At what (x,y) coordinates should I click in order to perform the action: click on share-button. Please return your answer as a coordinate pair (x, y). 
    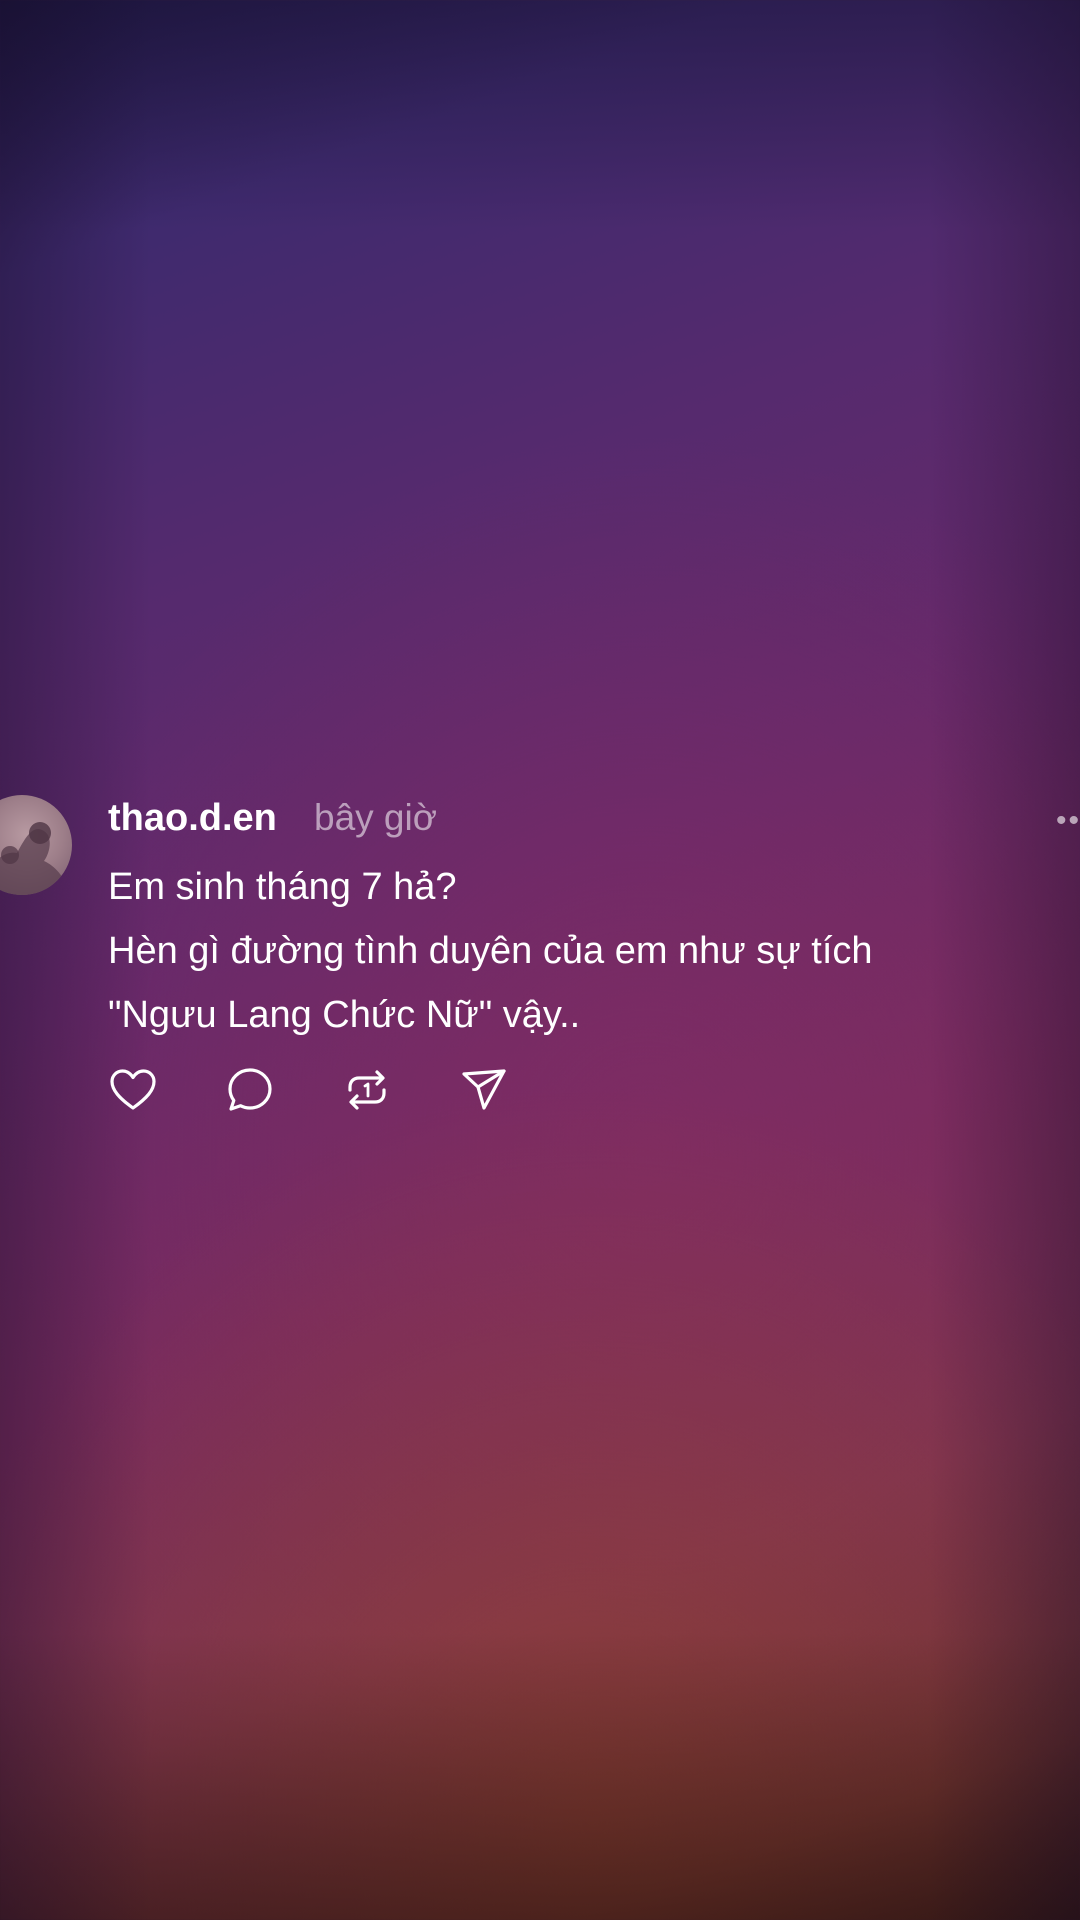
    Looking at the image, I should click on (484, 1090).